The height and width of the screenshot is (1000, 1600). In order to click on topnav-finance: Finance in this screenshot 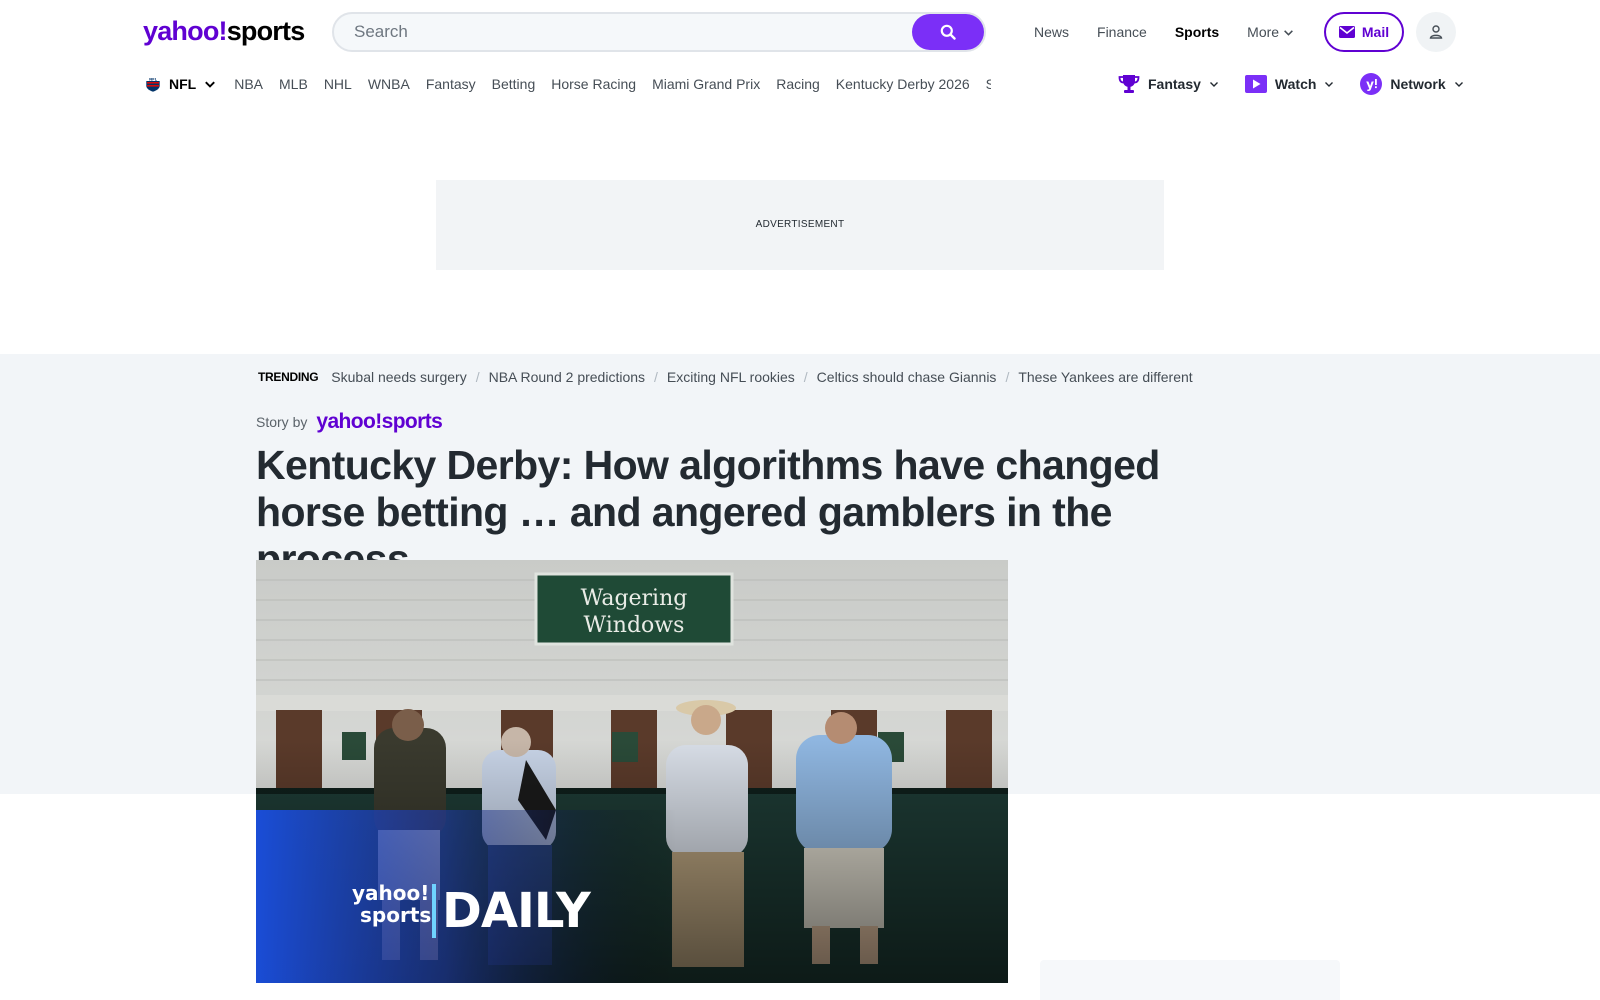, I will do `click(1122, 32)`.